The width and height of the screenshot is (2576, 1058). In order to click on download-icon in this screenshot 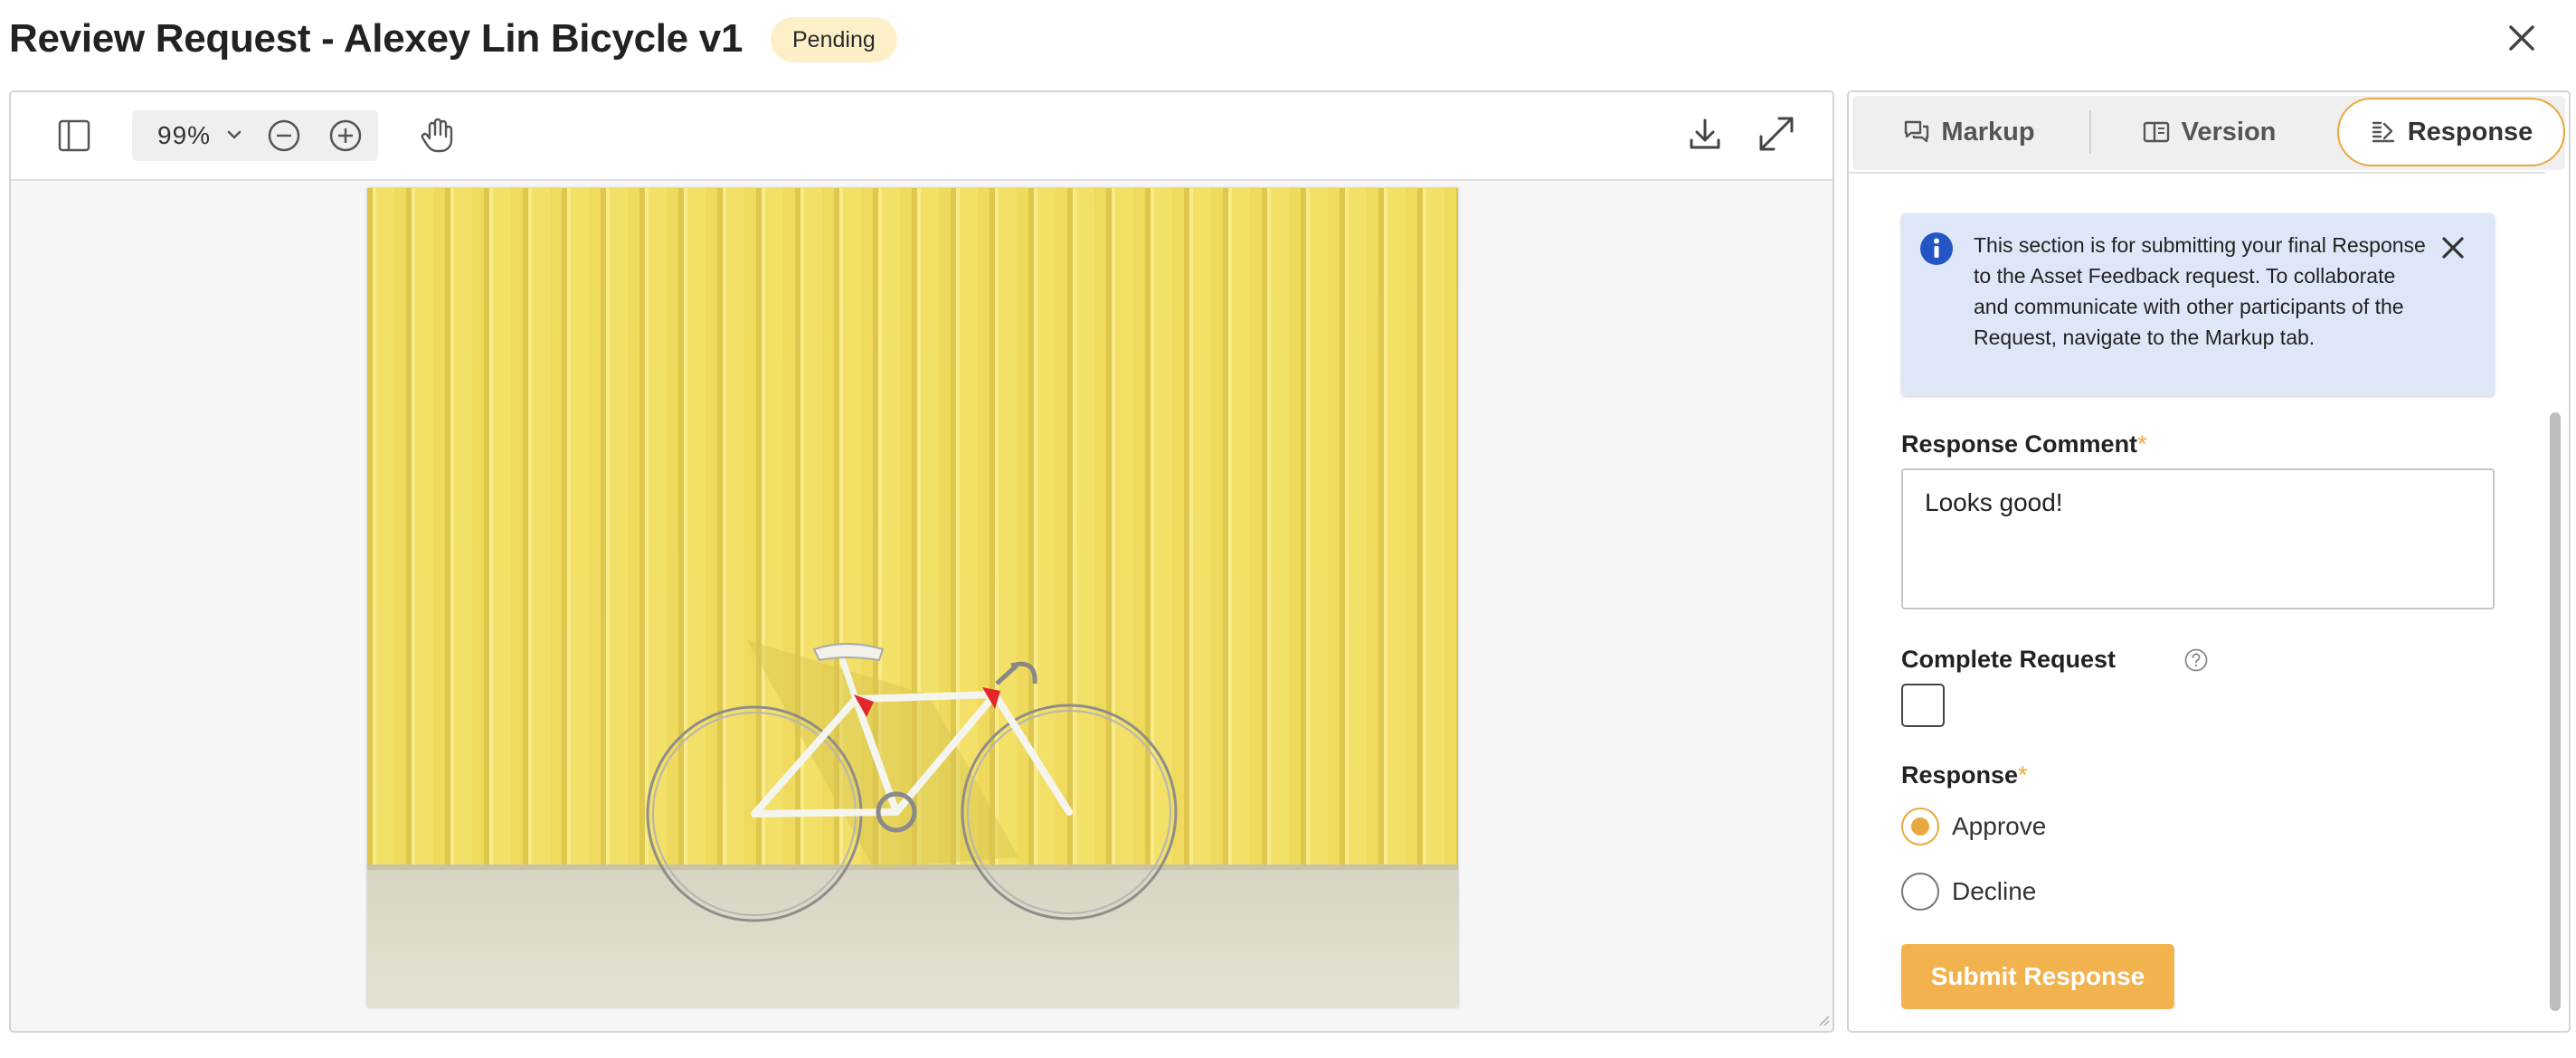, I will do `click(1705, 134)`.